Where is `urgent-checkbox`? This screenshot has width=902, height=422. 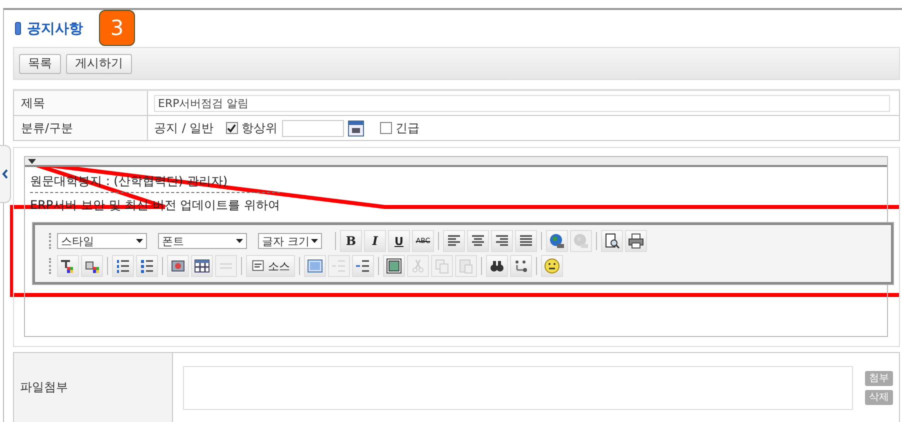 urgent-checkbox is located at coordinates (386, 128).